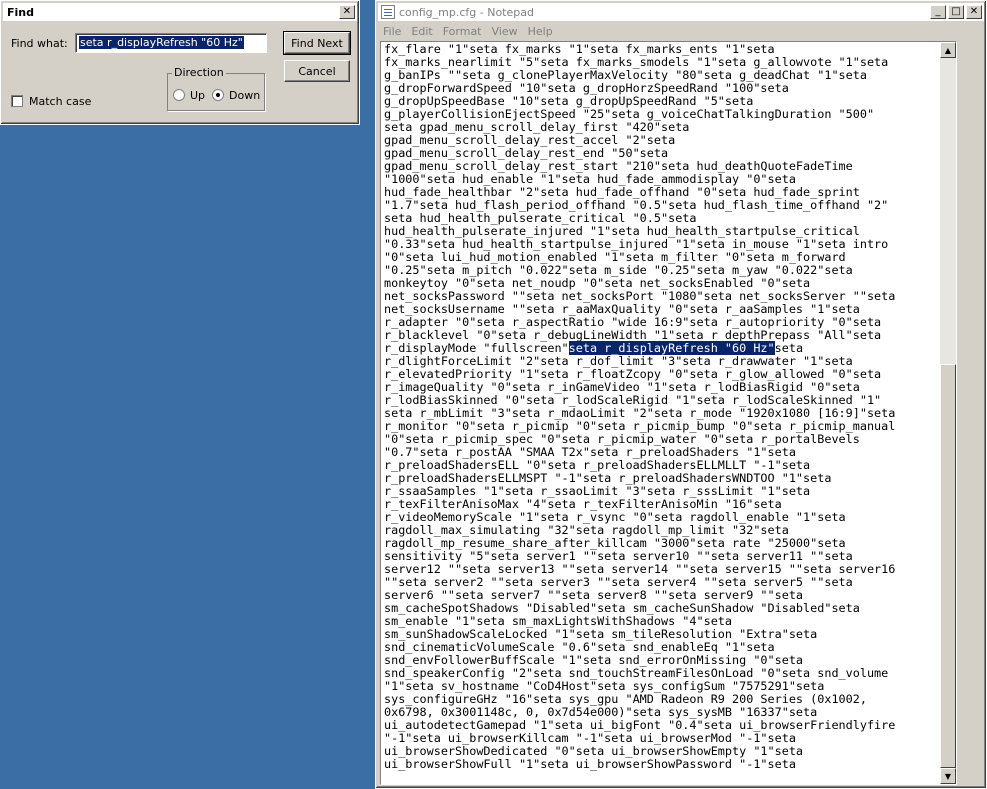 This screenshot has width=987, height=789. What do you see at coordinates (161, 42) in the screenshot?
I see `find-what-value: seta r_displayRefresh "60 Hz"` at bounding box center [161, 42].